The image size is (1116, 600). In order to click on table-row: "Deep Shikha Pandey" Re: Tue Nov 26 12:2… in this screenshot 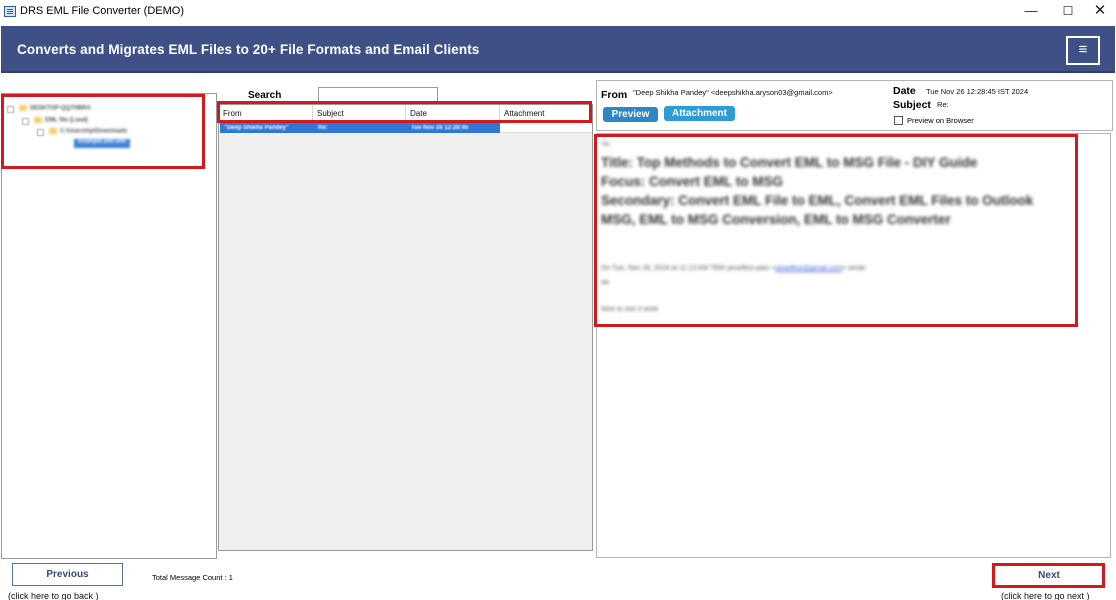, I will do `click(360, 128)`.